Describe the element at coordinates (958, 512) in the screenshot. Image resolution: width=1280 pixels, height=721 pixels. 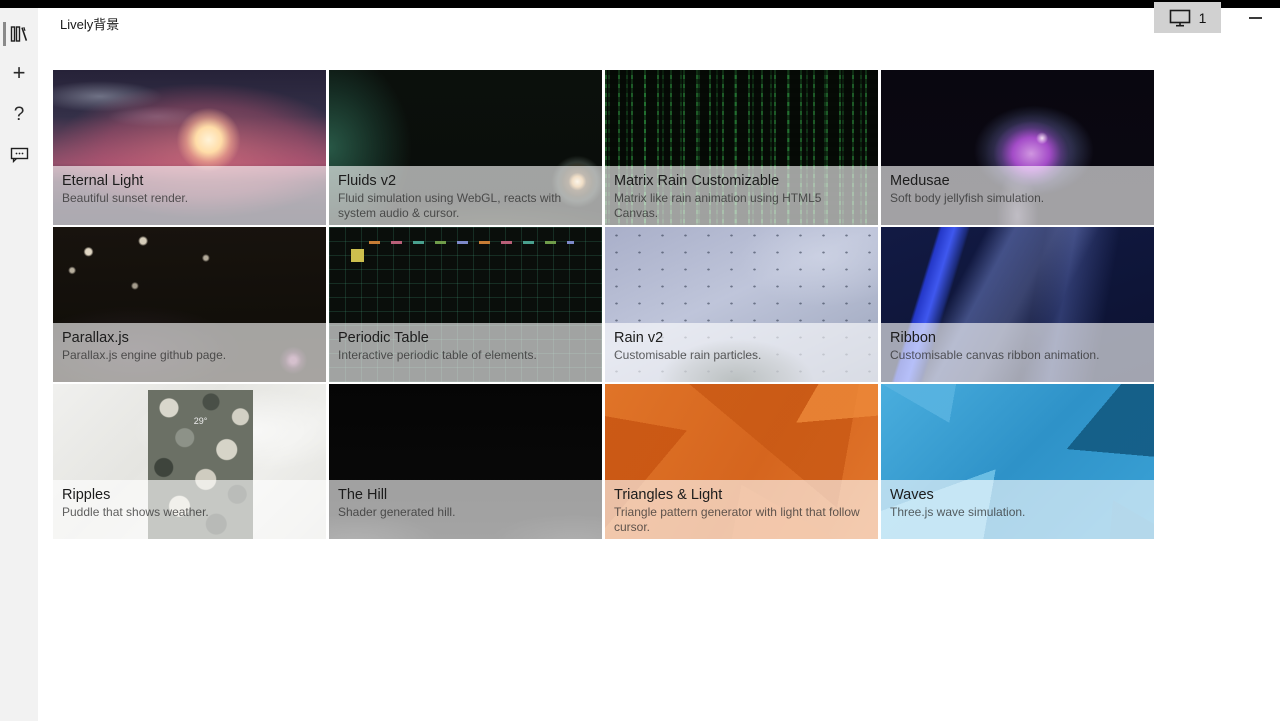
I see `wallpaper-description: Three.js wave simulation.` at that location.